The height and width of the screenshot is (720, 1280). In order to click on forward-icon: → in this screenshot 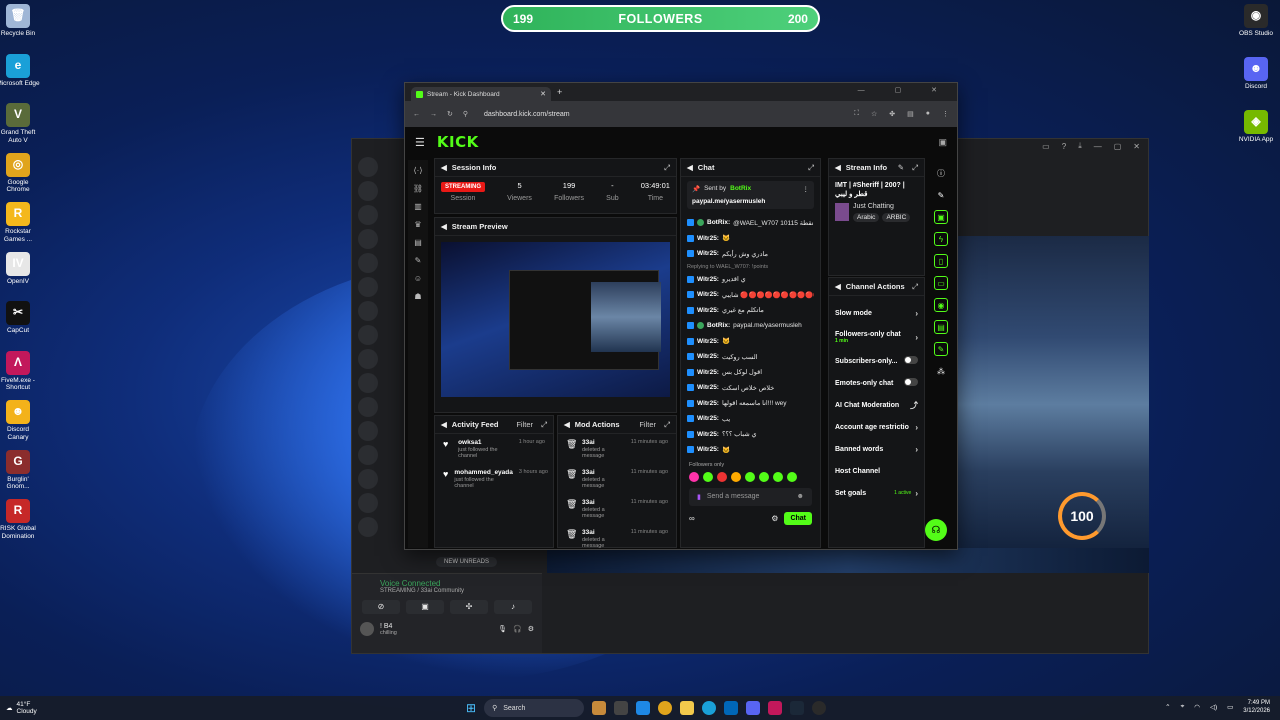, I will do `click(433, 114)`.